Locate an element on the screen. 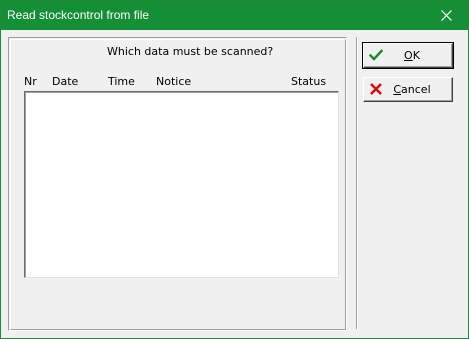 Image resolution: width=469 pixels, height=339 pixels. close-icon is located at coordinates (446, 15).